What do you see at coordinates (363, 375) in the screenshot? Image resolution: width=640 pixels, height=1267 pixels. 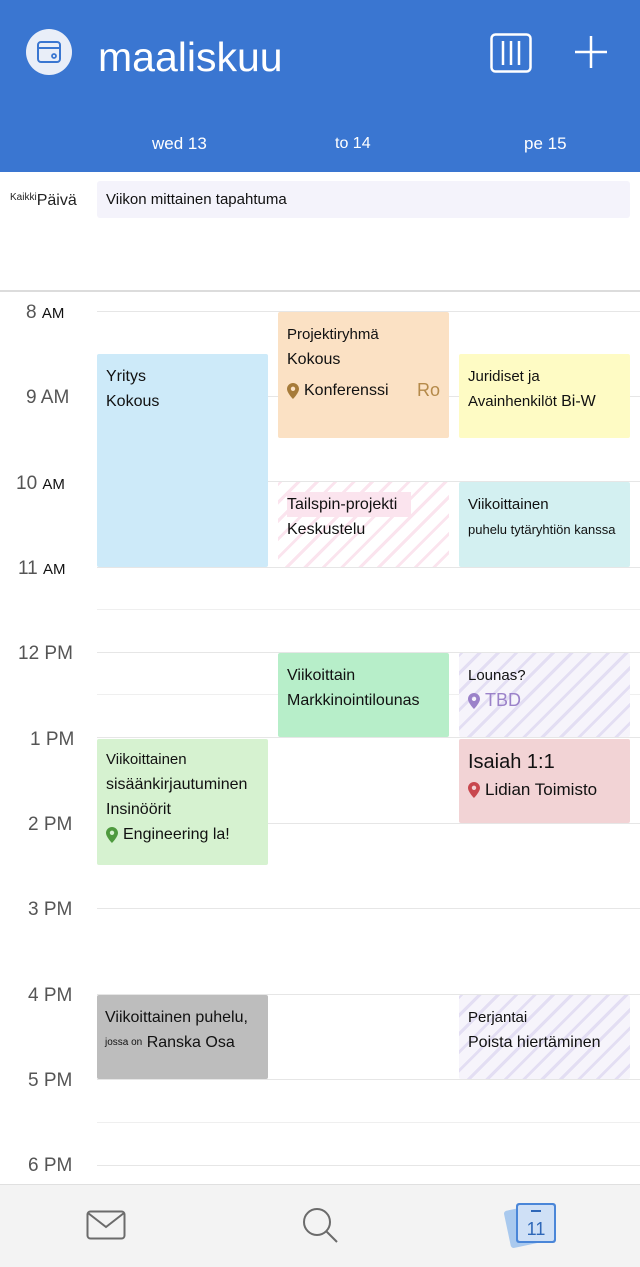 I see `event-project-team: Projektiryhmä Kokous Konferenssi Ro` at bounding box center [363, 375].